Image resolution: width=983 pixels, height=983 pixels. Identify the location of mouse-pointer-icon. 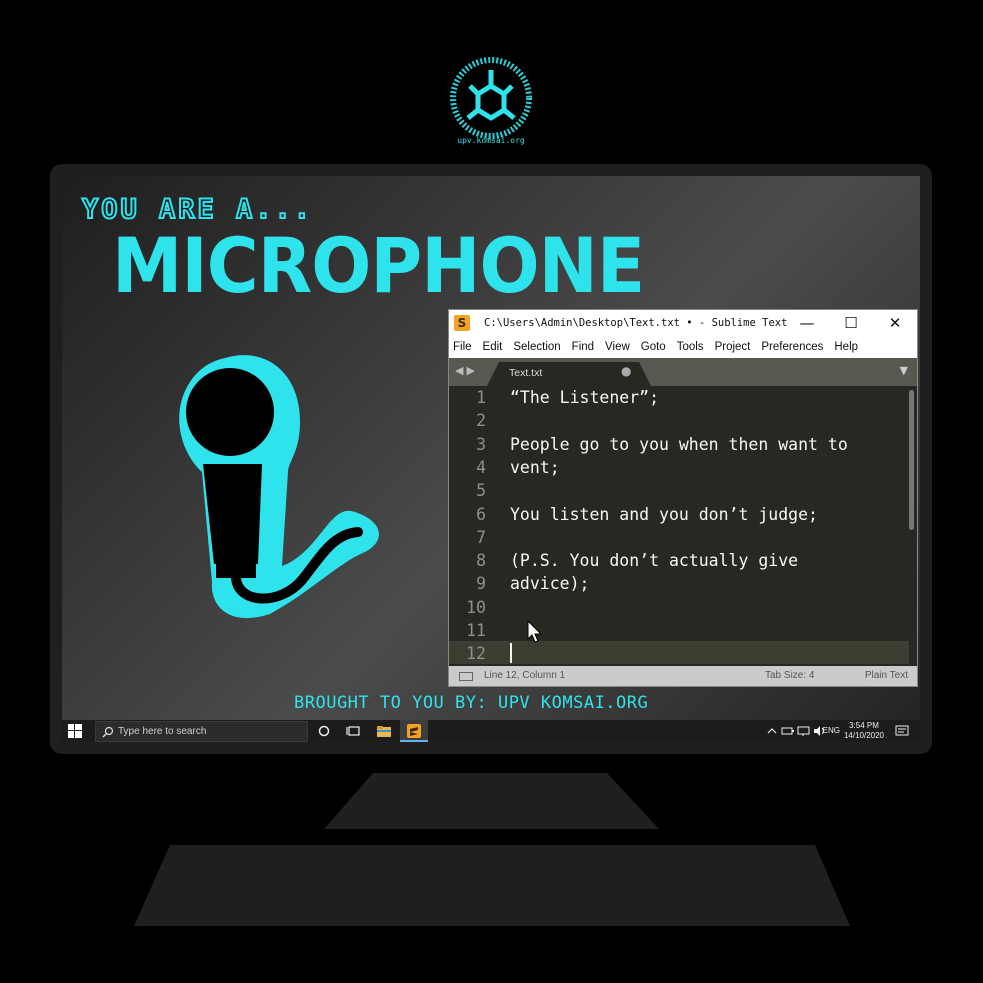
(535, 631).